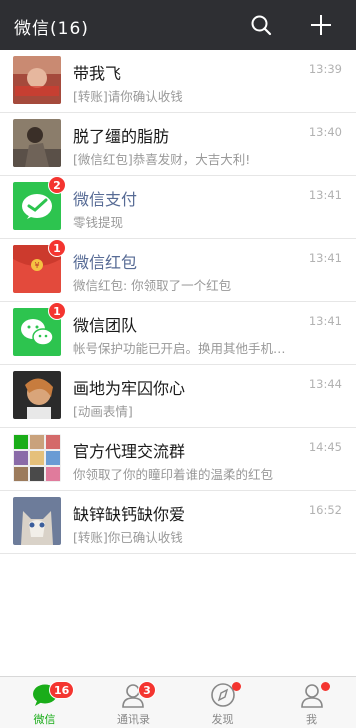 The image size is (356, 728). What do you see at coordinates (129, 451) in the screenshot?
I see `chat-name: 官方代理交流群` at bounding box center [129, 451].